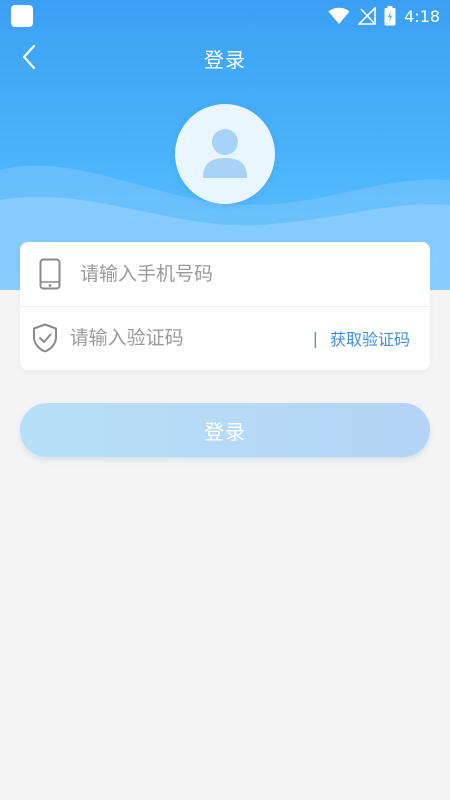 The width and height of the screenshot is (450, 800). What do you see at coordinates (370, 338) in the screenshot?
I see `get-code-button: 获取验证码` at bounding box center [370, 338].